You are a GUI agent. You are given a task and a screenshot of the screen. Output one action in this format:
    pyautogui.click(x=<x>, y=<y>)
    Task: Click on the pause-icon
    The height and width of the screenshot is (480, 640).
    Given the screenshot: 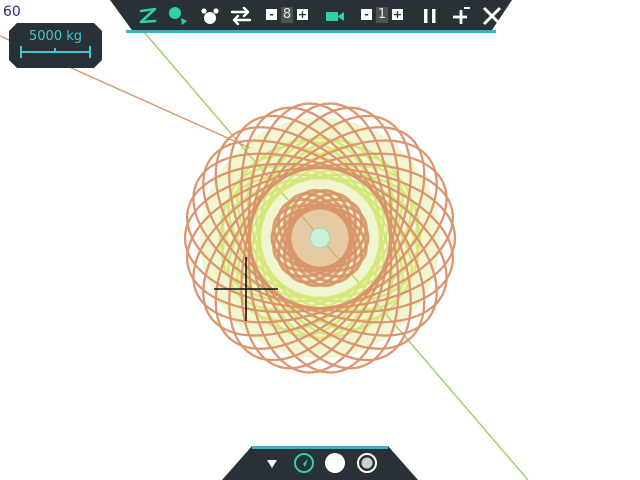 What is the action you would take?
    pyautogui.click(x=430, y=16)
    